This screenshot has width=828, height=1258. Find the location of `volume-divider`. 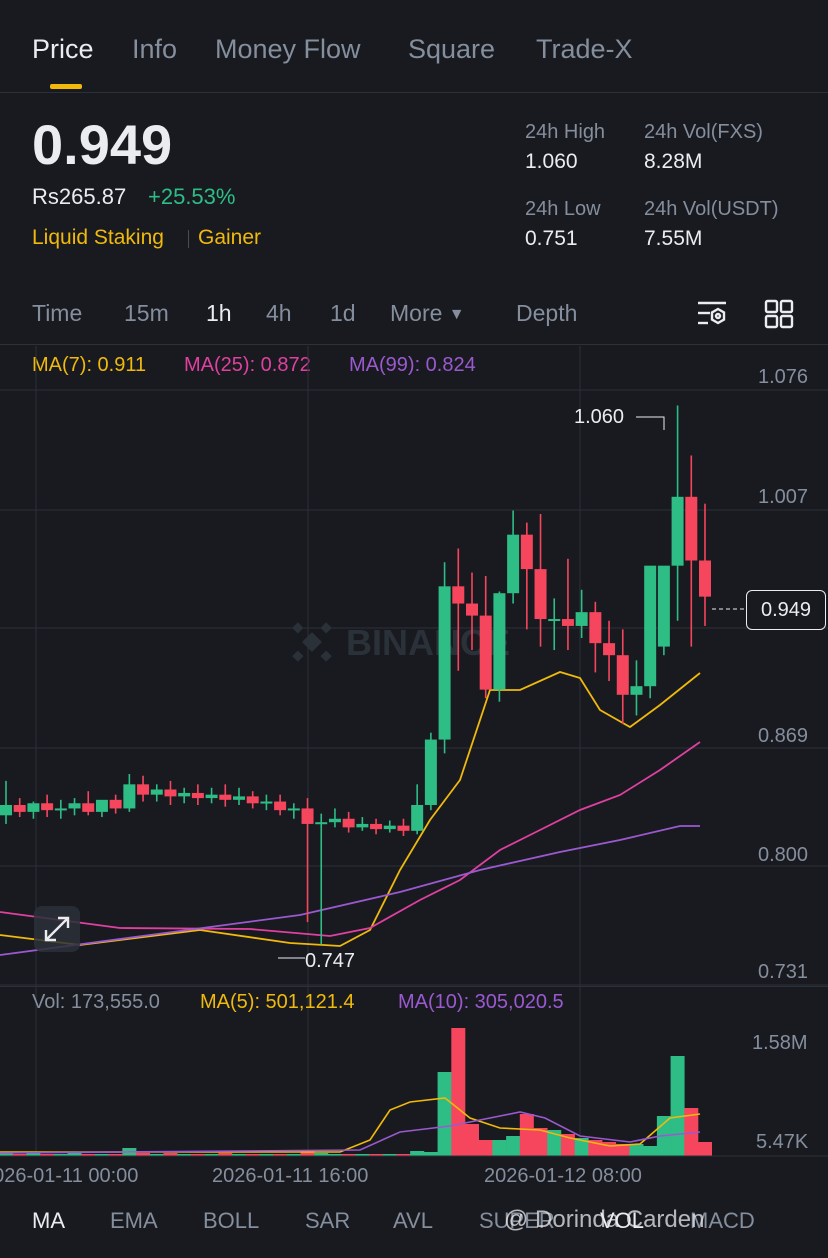

volume-divider is located at coordinates (414, 986).